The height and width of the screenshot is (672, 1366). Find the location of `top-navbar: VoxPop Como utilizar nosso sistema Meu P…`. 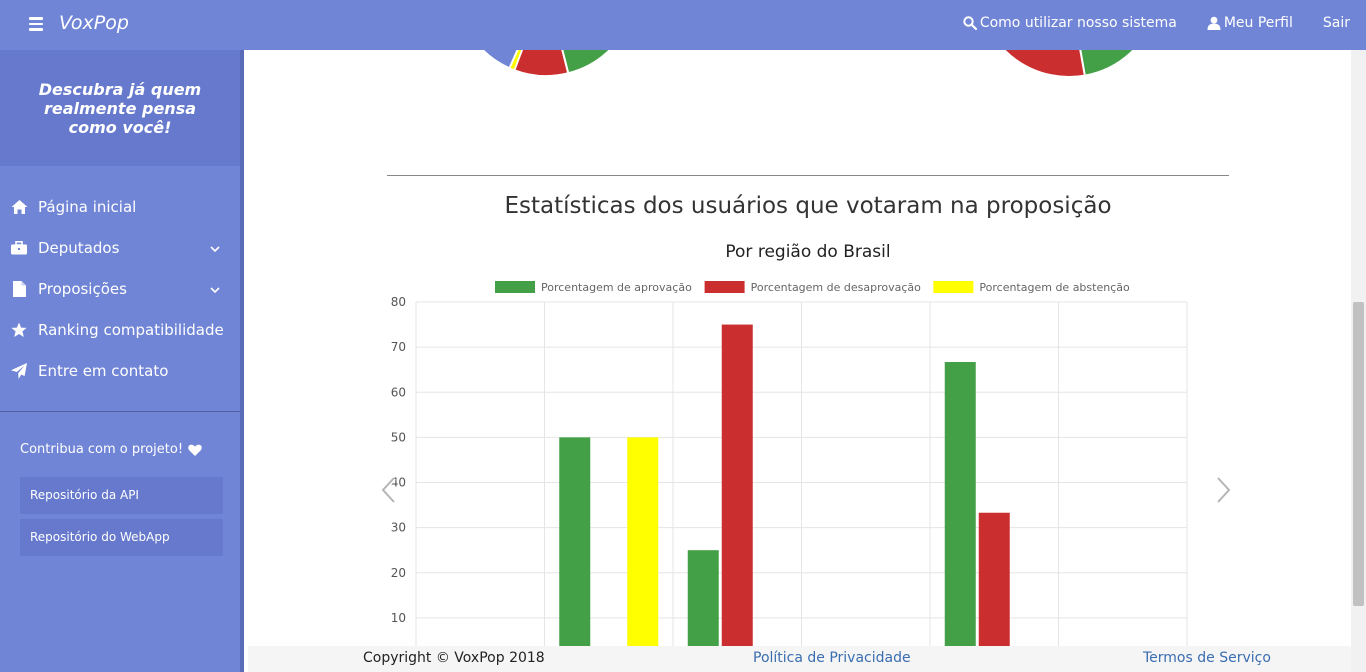

top-navbar: VoxPop Como utilizar nosso sistema Meu P… is located at coordinates (683, 25).